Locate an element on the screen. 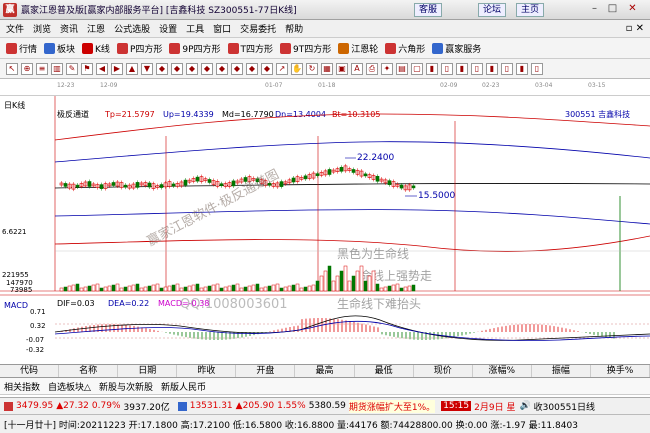 This screenshot has height=433, width=650. col-high: 最高 is located at coordinates (325, 371).